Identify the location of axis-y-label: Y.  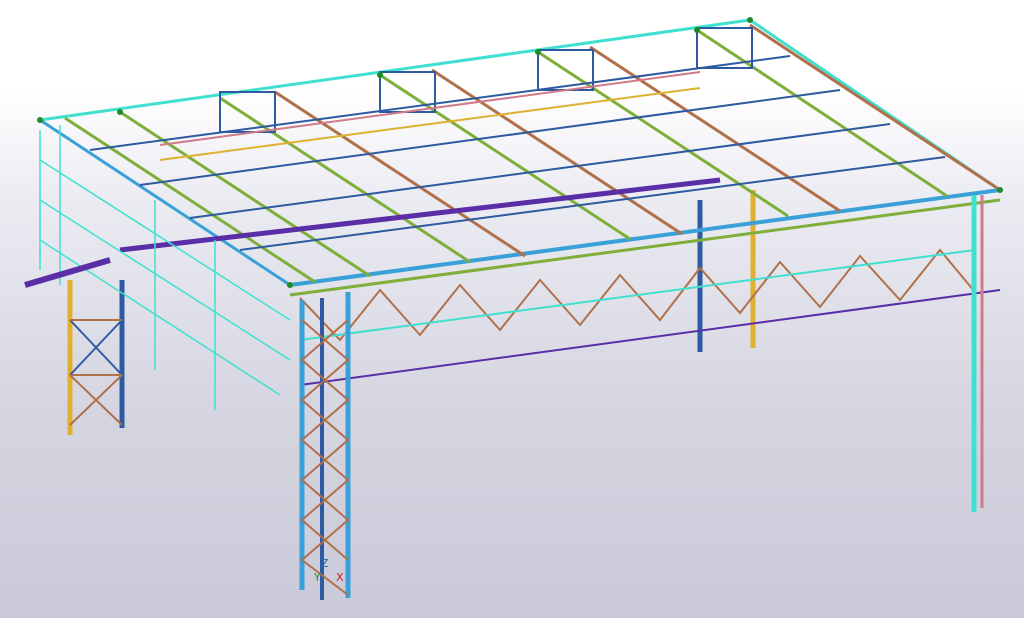
(317, 577).